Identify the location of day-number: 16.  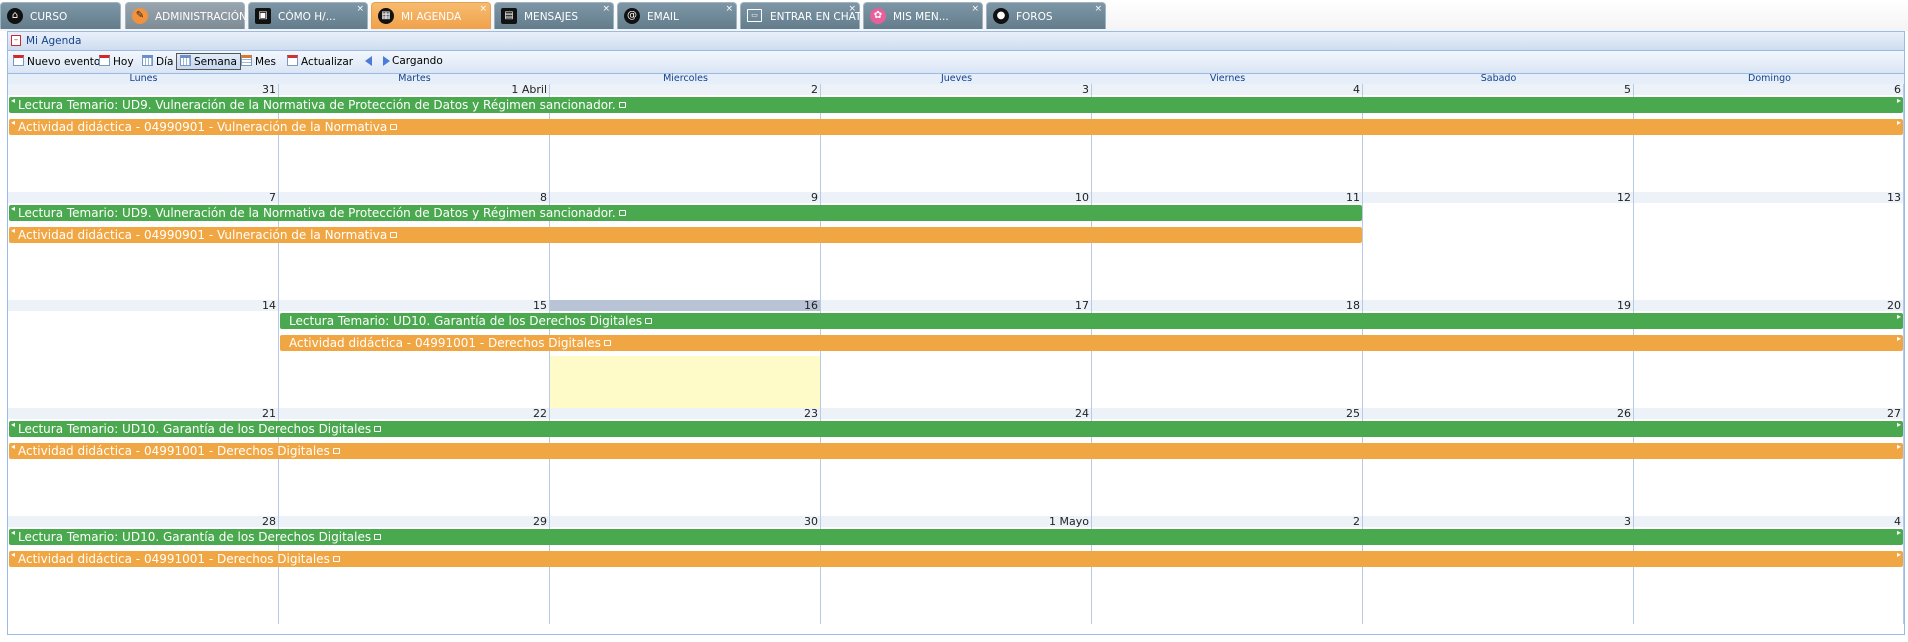
(685, 306).